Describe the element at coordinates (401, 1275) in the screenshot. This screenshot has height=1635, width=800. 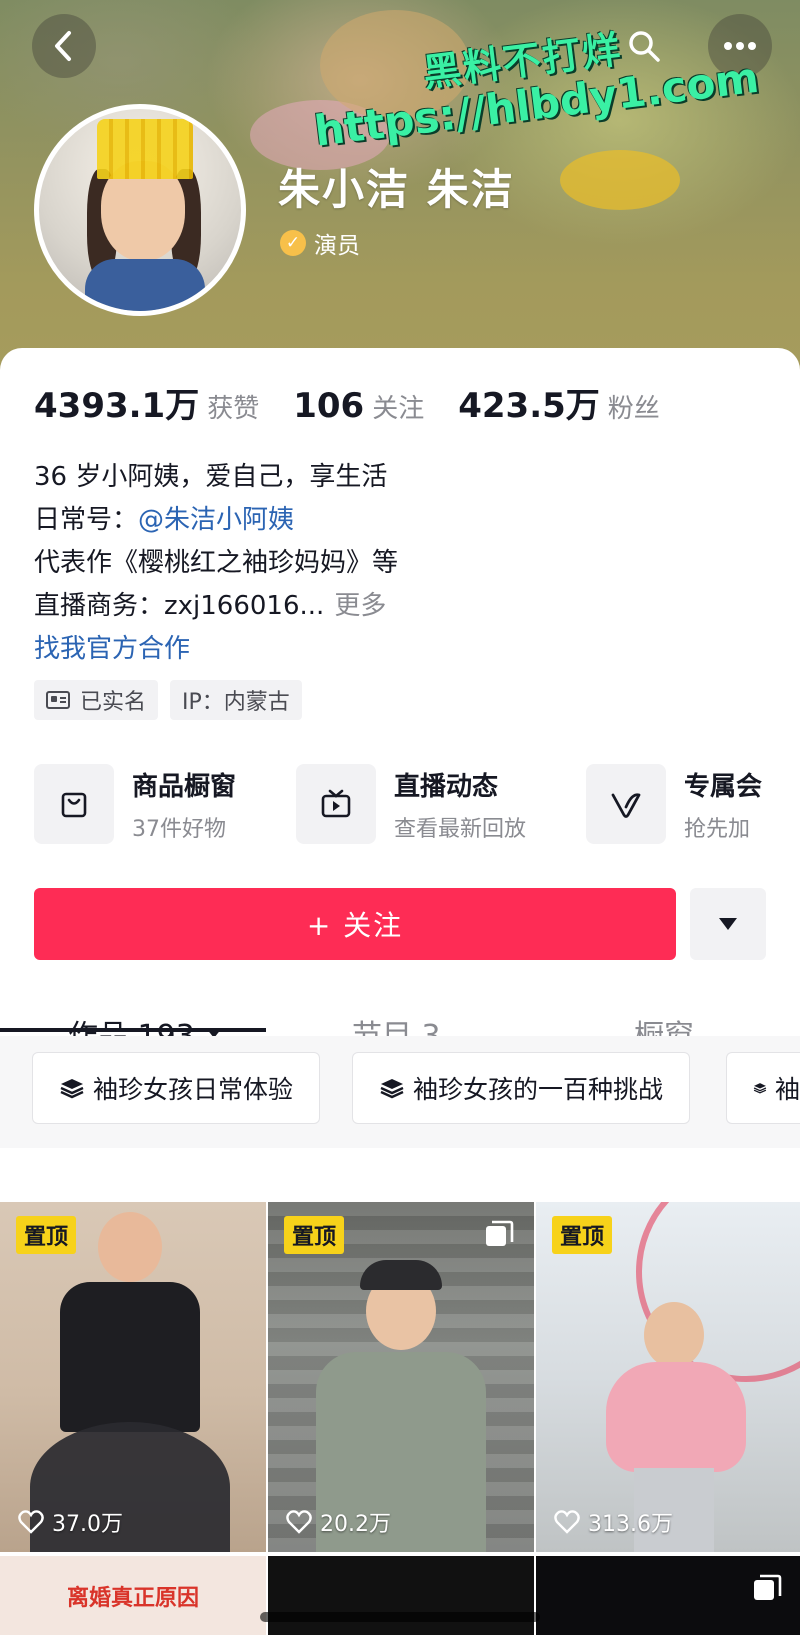
I see `figure-hair` at that location.